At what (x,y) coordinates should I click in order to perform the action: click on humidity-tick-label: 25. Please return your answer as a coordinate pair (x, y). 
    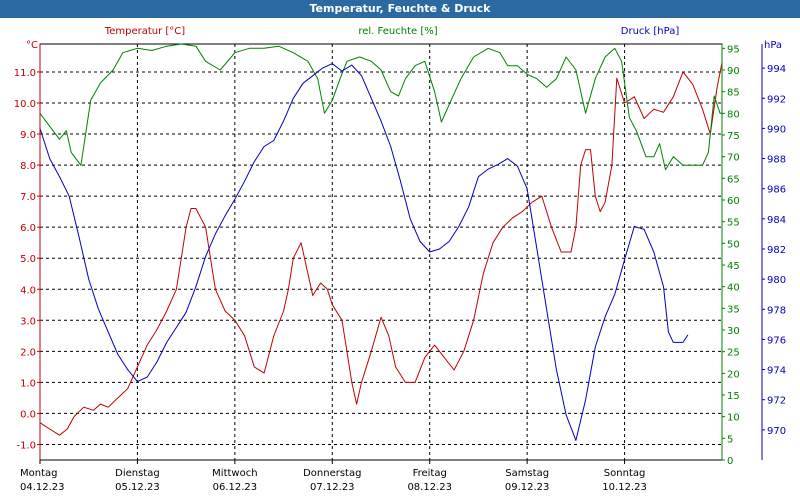
    Looking at the image, I should click on (733, 353).